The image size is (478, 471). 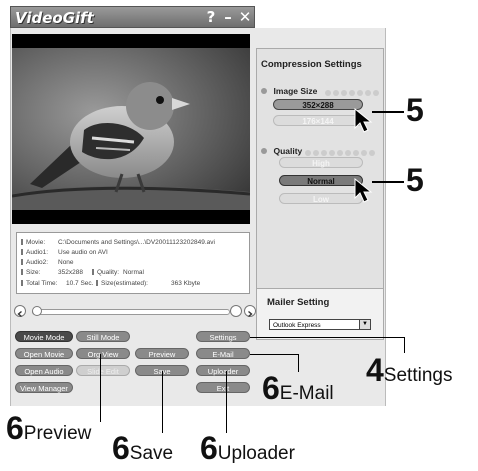 I want to click on annotation-save-number: 6, so click(x=121, y=448).